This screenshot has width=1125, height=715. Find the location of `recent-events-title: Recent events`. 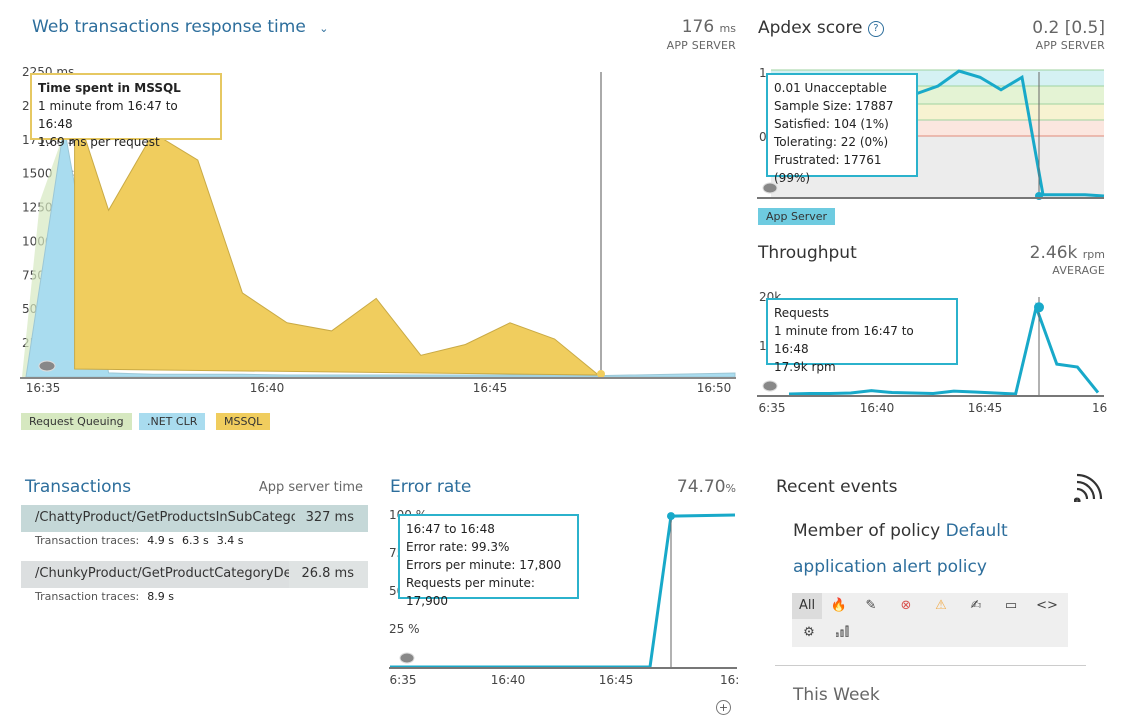

recent-events-title: Recent events is located at coordinates (837, 487).